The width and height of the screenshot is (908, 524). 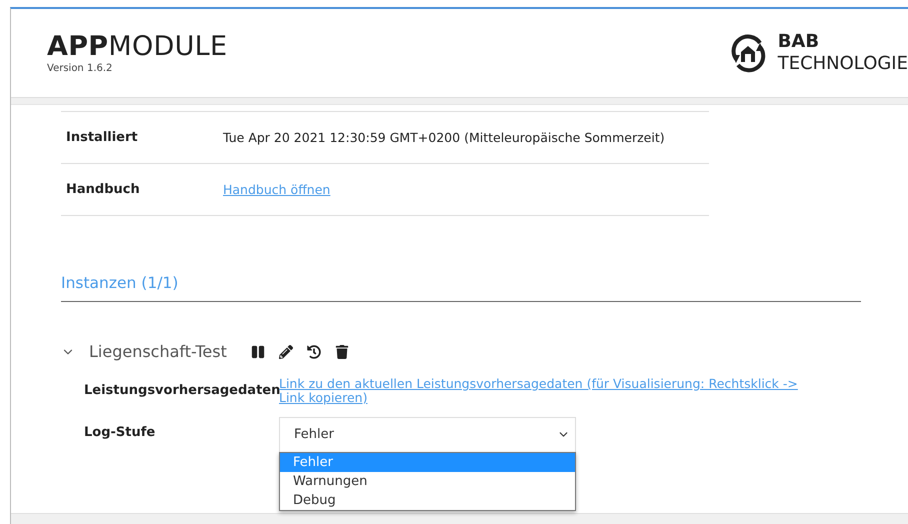 What do you see at coordinates (313, 351) in the screenshot?
I see `history-icon` at bounding box center [313, 351].